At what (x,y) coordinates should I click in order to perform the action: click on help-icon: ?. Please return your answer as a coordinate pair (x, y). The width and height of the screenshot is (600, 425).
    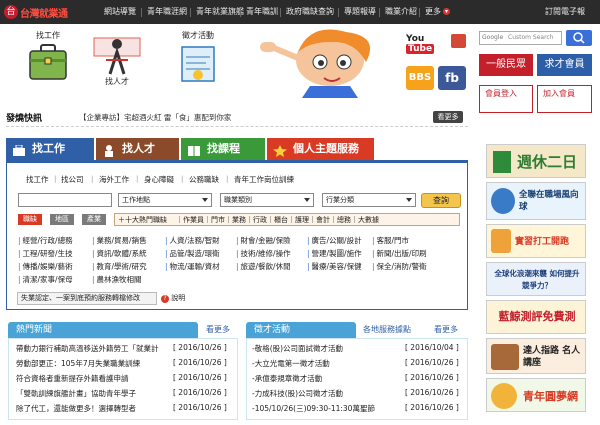
    Looking at the image, I should click on (165, 299).